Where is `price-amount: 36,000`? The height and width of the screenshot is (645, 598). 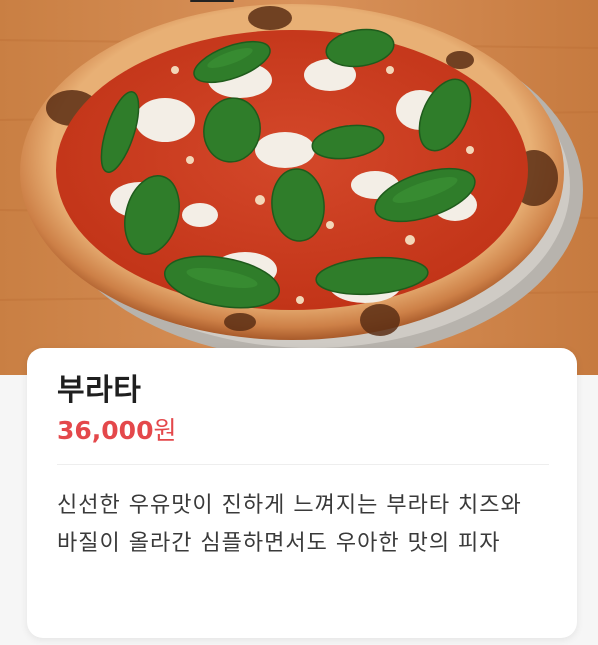 price-amount: 36,000 is located at coordinates (105, 430).